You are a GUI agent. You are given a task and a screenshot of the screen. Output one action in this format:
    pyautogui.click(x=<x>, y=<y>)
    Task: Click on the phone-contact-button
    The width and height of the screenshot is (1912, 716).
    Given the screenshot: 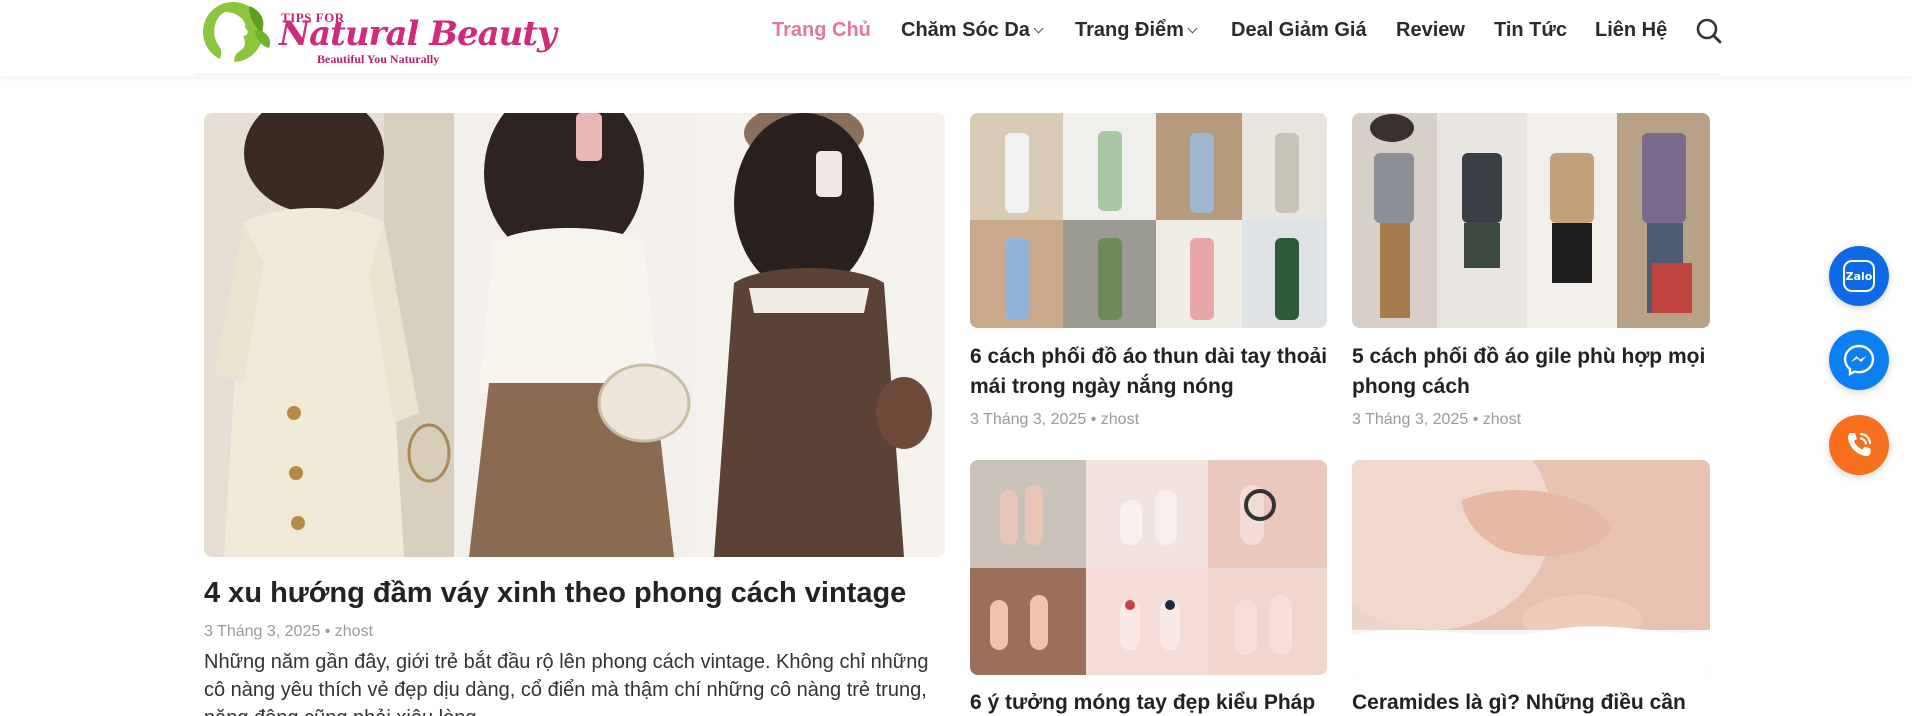 What is the action you would take?
    pyautogui.click(x=1859, y=445)
    